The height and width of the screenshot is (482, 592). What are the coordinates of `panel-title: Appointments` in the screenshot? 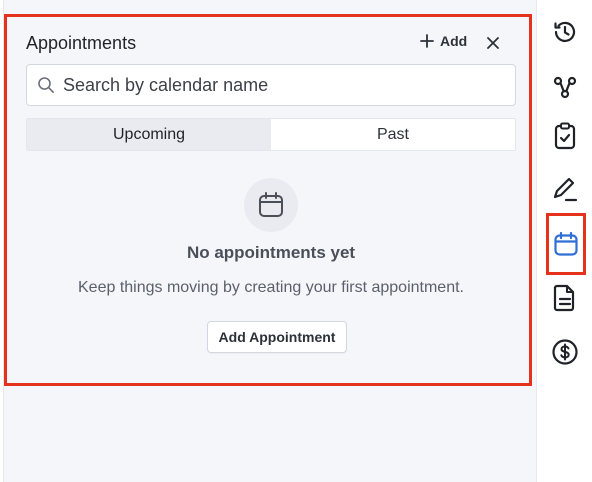 It's located at (81, 43).